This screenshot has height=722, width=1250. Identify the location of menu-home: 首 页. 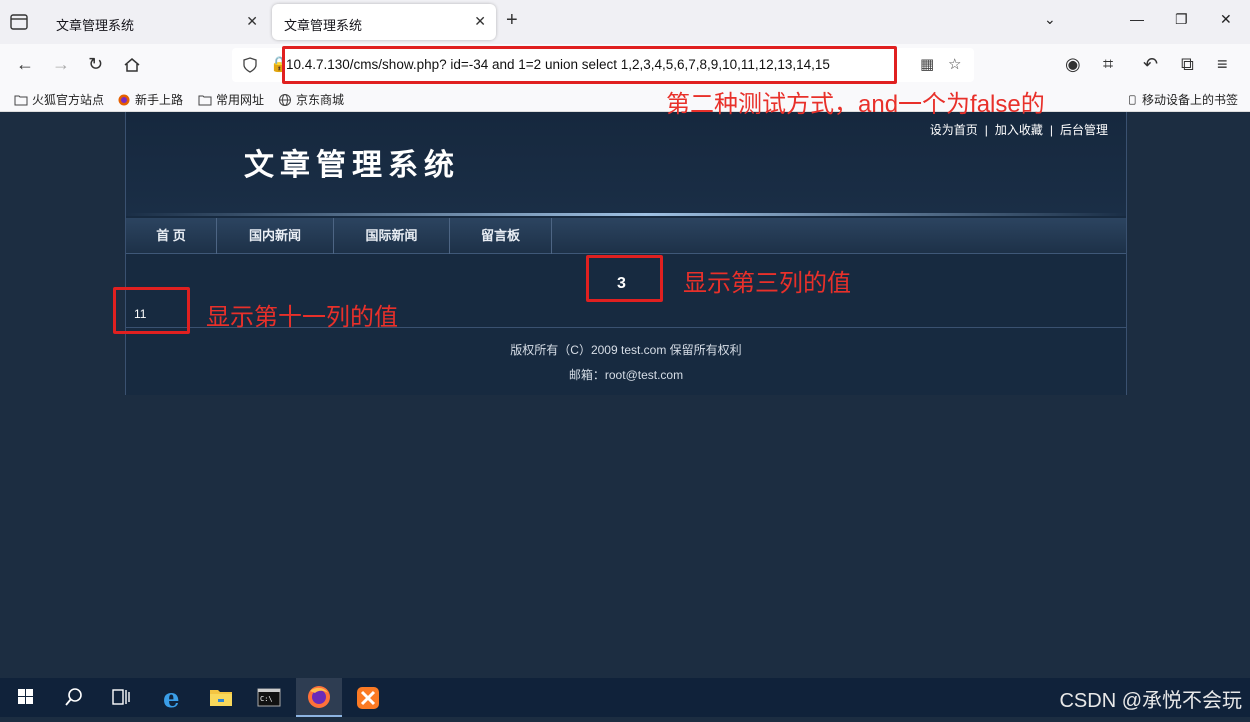
(171, 236).